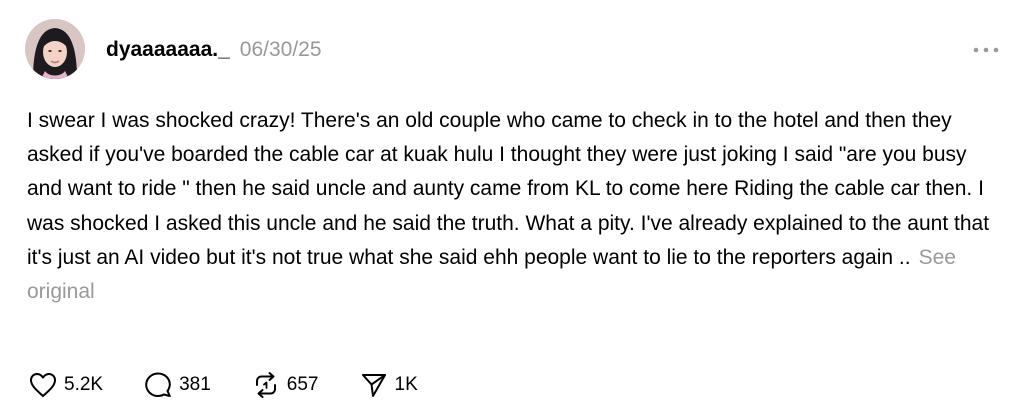  I want to click on share-count: 1K, so click(406, 384).